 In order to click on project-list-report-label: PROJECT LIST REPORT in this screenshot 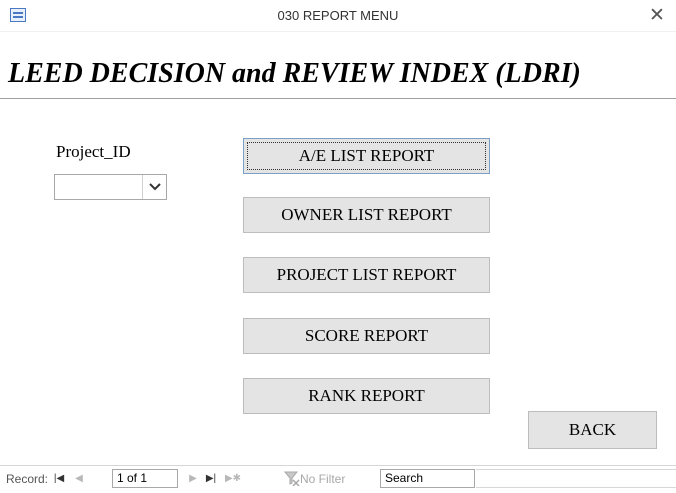, I will do `click(366, 274)`.